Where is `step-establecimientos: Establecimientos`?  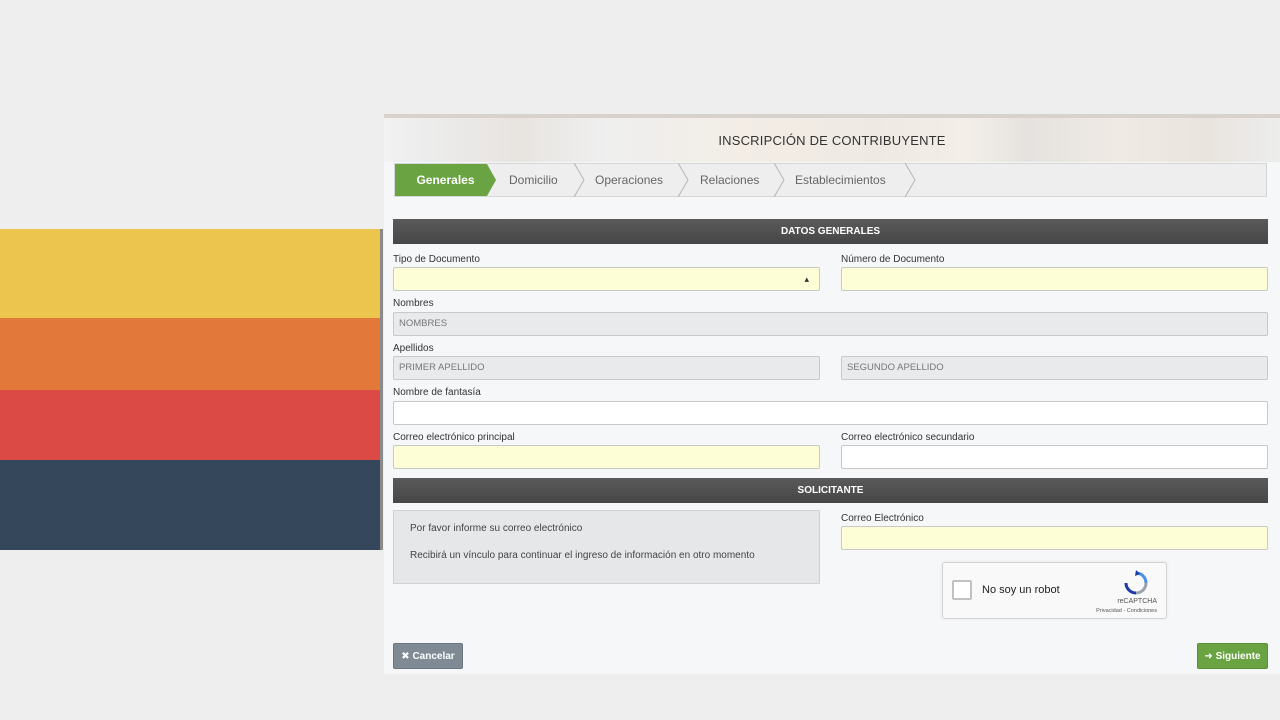 step-establecimientos: Establecimientos is located at coordinates (840, 180).